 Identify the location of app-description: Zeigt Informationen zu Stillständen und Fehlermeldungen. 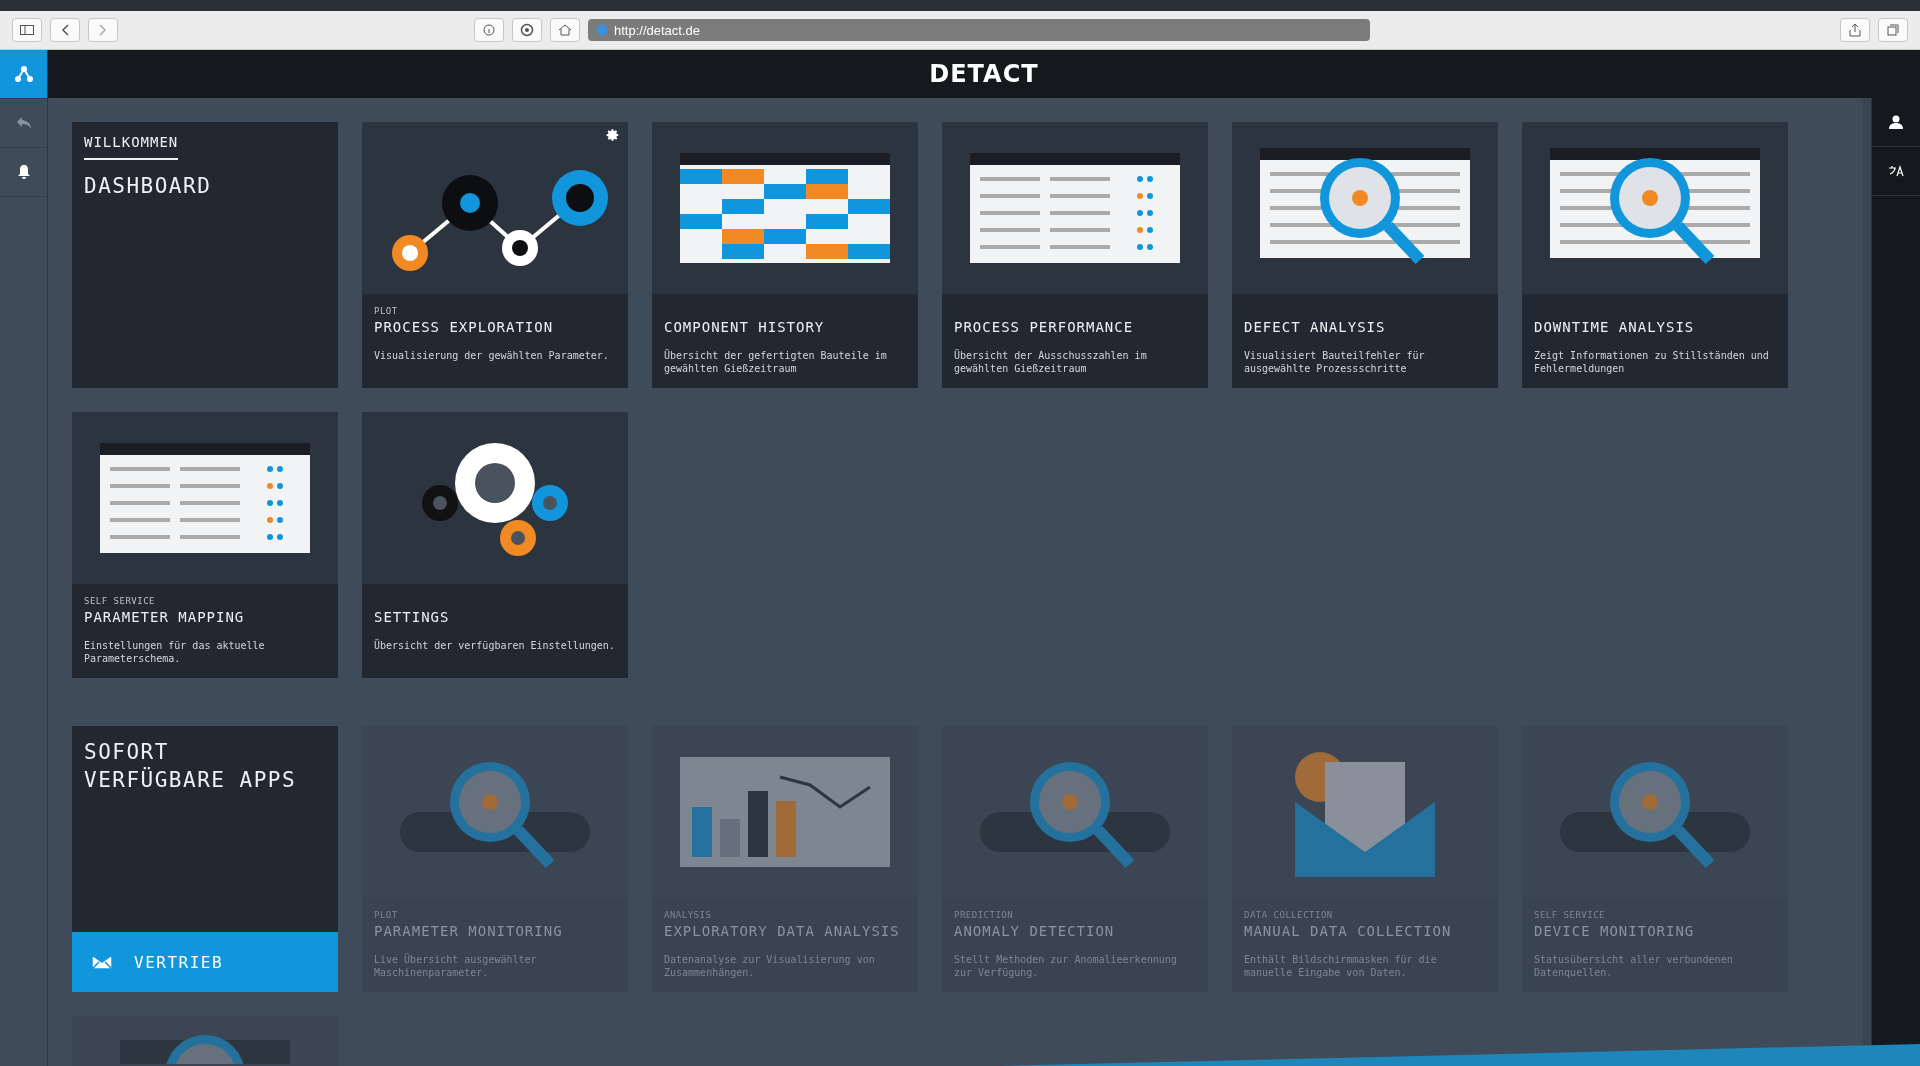
(1652, 362).